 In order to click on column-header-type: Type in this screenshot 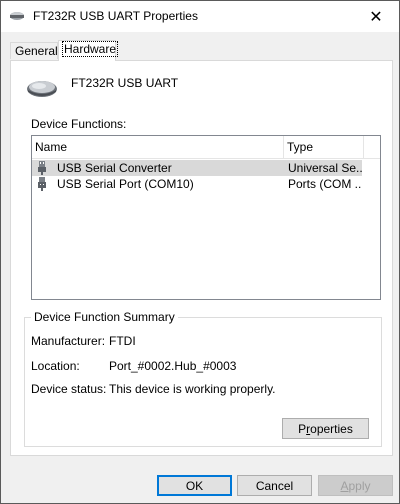, I will do `click(324, 147)`.